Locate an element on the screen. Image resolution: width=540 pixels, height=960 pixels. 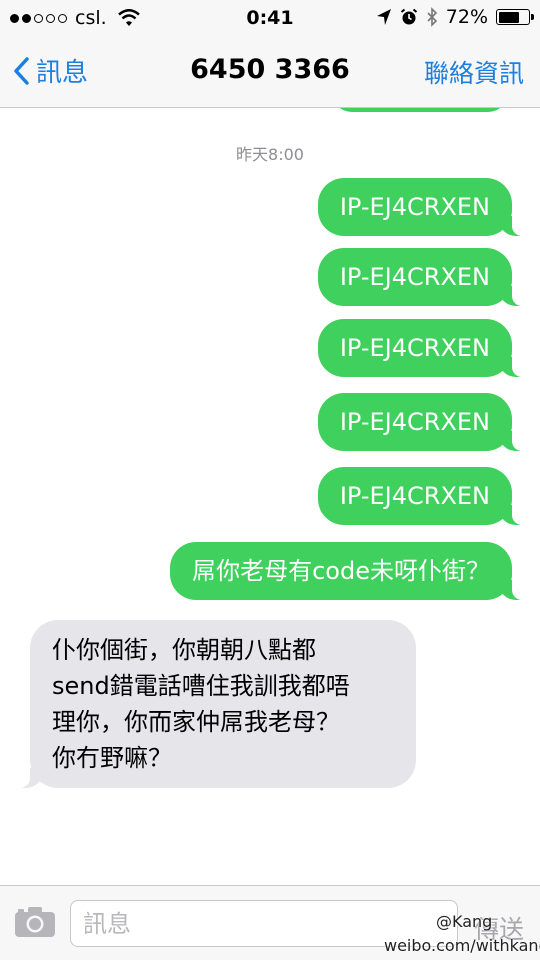
message-line: 理你，你而家仲屌我老母？ is located at coordinates (196, 722).